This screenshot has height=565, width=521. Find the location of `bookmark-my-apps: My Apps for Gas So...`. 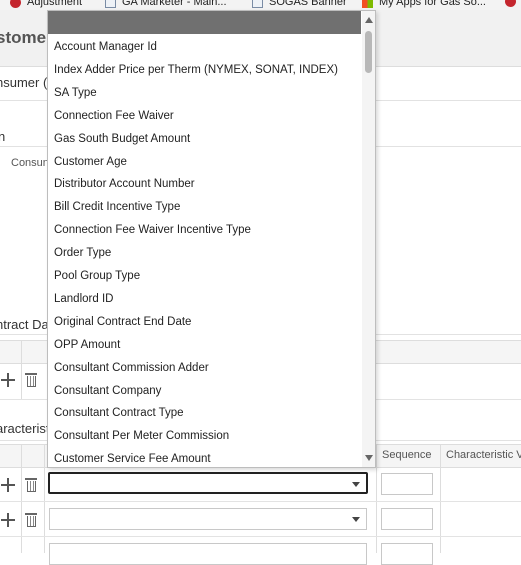

bookmark-my-apps: My Apps for Gas So... is located at coordinates (424, 4).